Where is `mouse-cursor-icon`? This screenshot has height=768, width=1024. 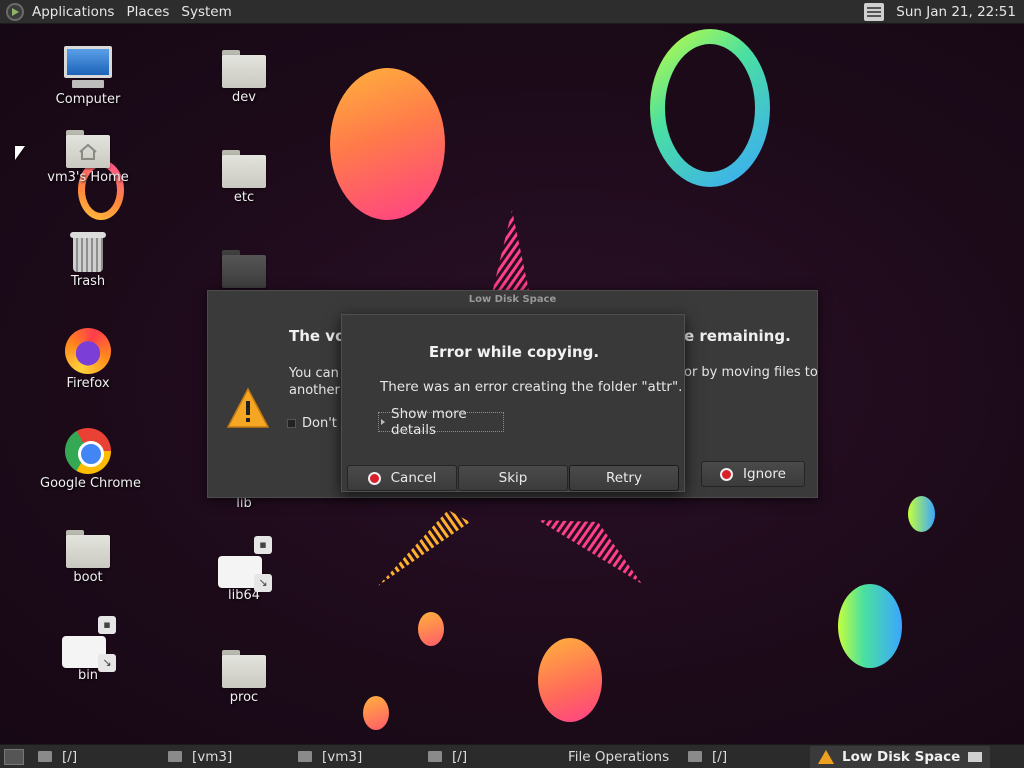 mouse-cursor-icon is located at coordinates (20, 153).